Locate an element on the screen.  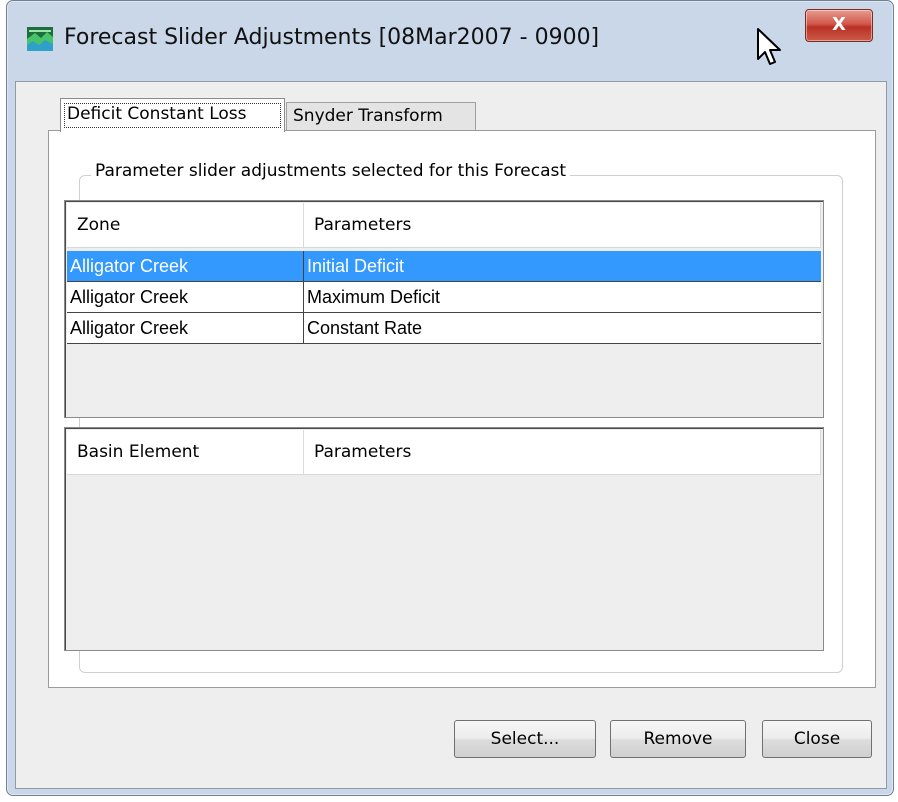
table-header: Basin Element Parameters is located at coordinates (444, 452).